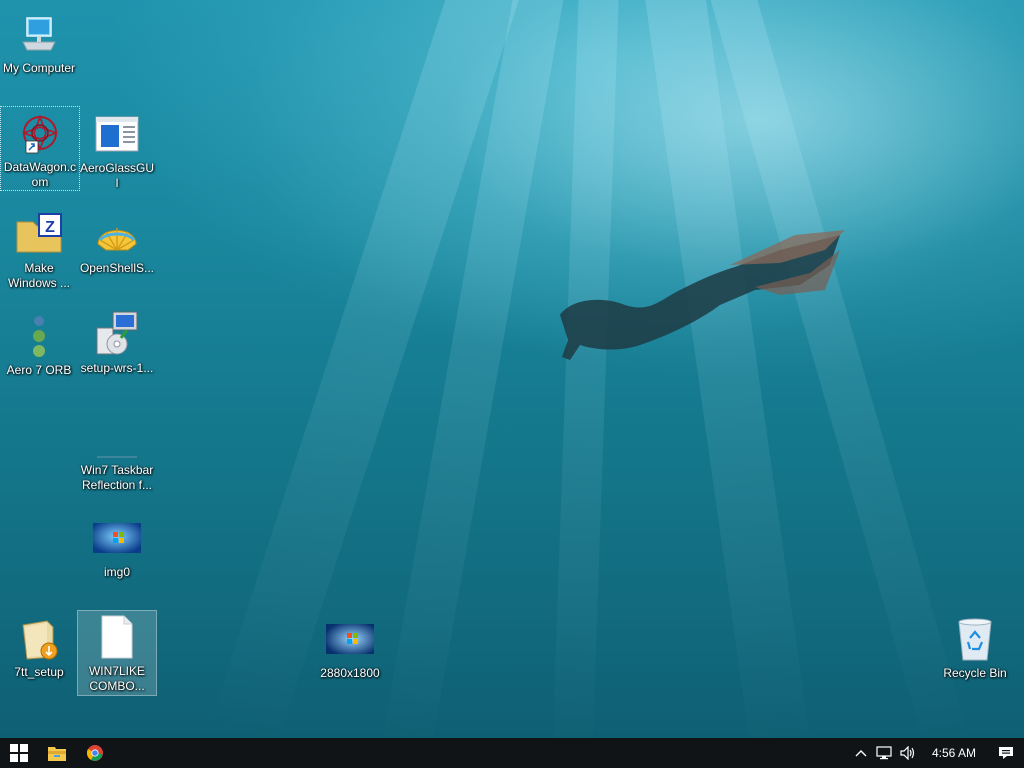  I want to click on desktop-icon-aeroglassgui: AeroGlassGUI, so click(117, 149).